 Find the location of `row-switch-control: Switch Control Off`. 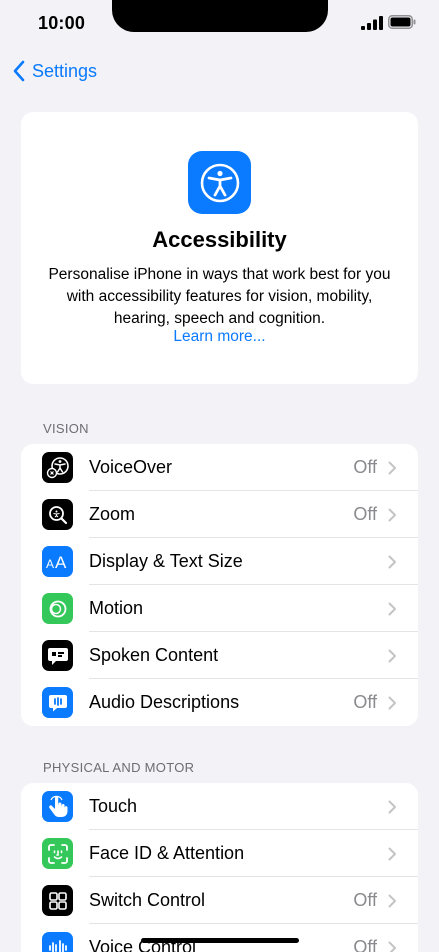

row-switch-control: Switch Control Off is located at coordinates (219, 900).